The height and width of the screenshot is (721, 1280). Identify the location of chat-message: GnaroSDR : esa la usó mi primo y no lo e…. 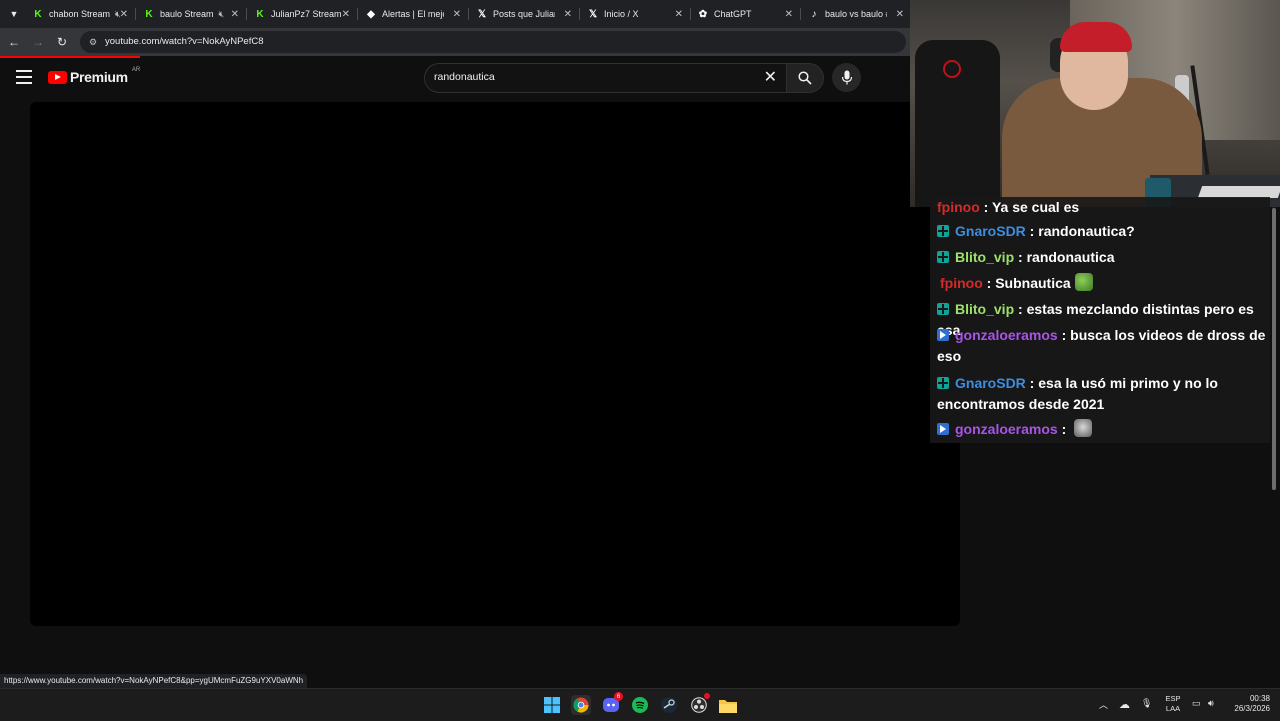
(1077, 393).